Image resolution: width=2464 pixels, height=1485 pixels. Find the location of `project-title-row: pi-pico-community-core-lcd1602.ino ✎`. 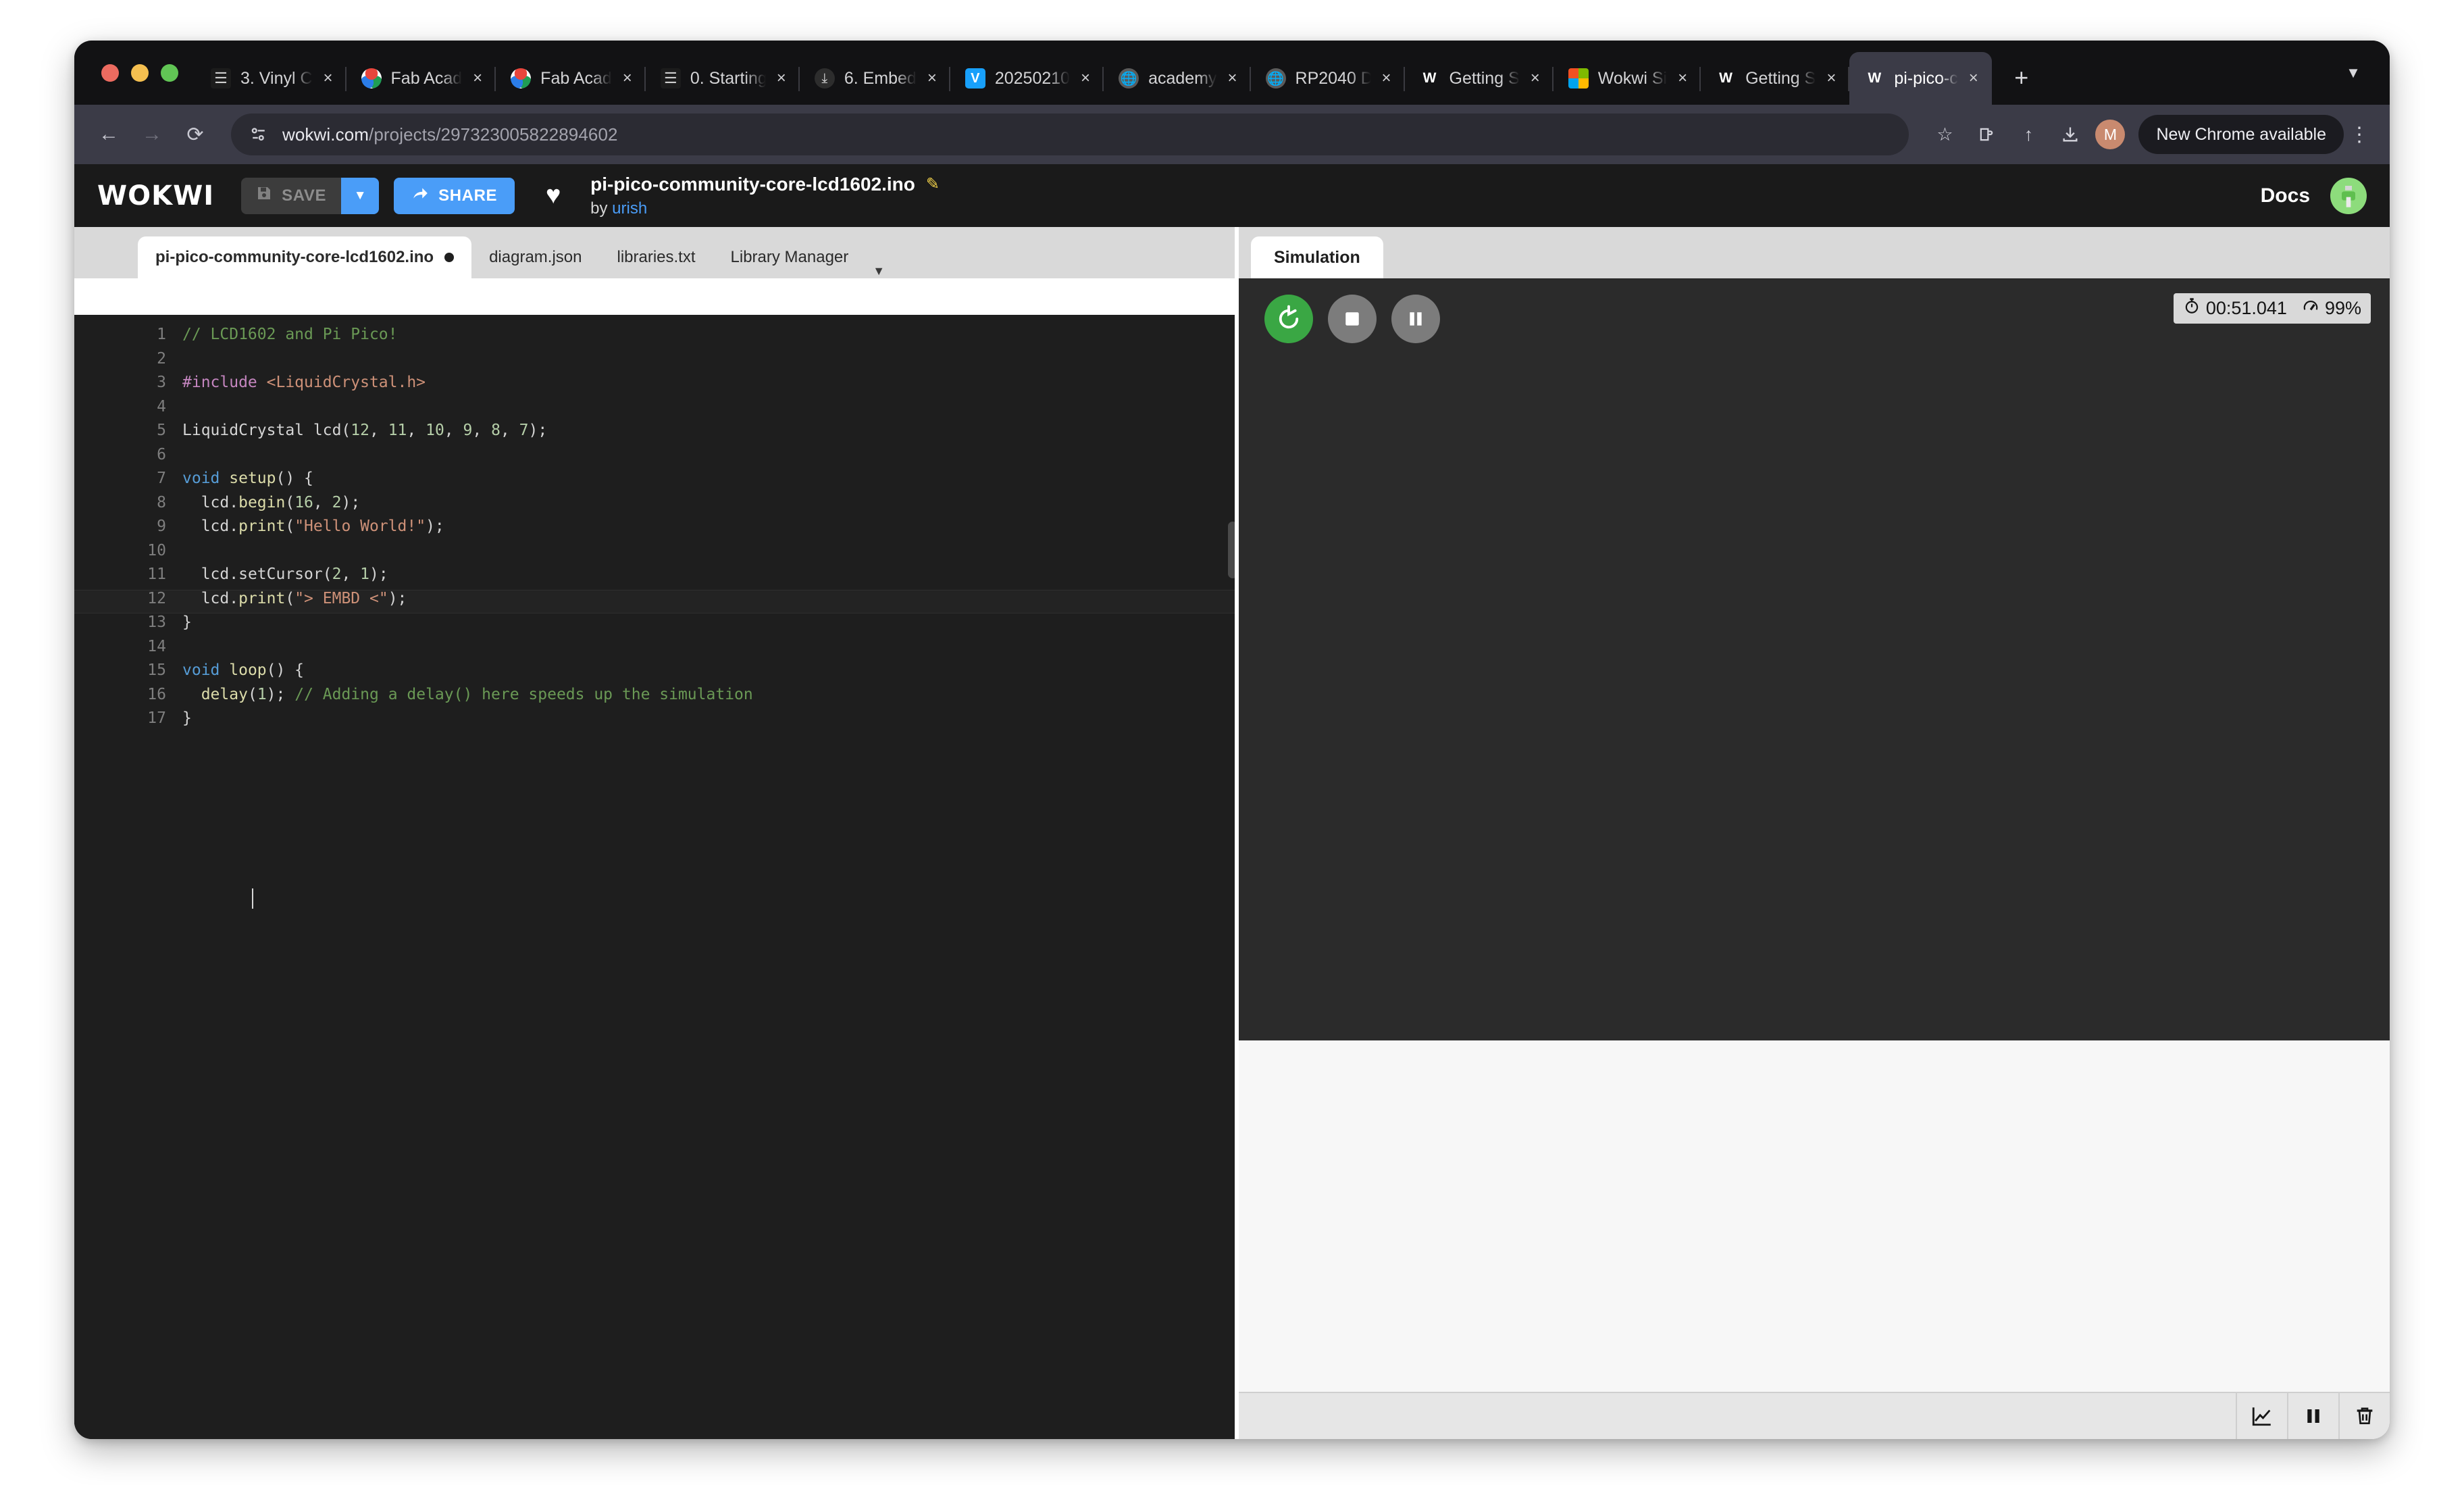

project-title-row: pi-pico-community-core-lcd1602.ino ✎ is located at coordinates (765, 185).